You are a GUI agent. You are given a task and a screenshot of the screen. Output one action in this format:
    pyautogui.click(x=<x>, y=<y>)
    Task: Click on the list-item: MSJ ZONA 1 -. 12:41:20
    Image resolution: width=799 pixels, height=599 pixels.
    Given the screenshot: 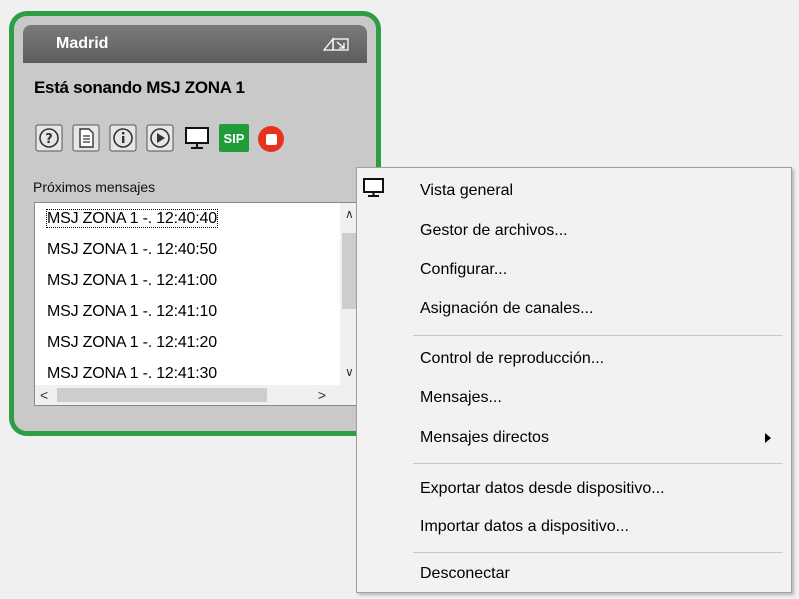 What is the action you would take?
    pyautogui.click(x=187, y=342)
    